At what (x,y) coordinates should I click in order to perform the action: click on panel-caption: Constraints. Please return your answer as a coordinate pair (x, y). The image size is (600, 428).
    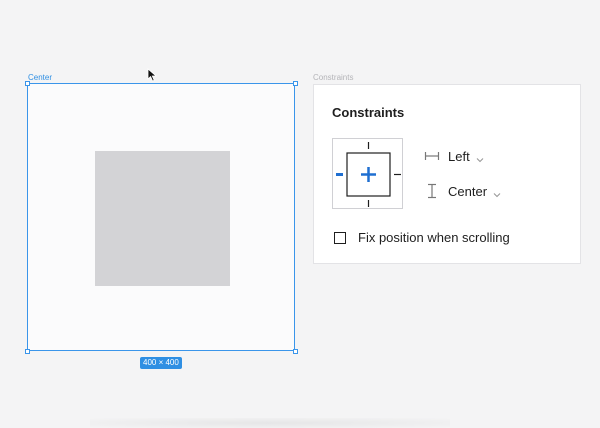
    Looking at the image, I should click on (333, 77).